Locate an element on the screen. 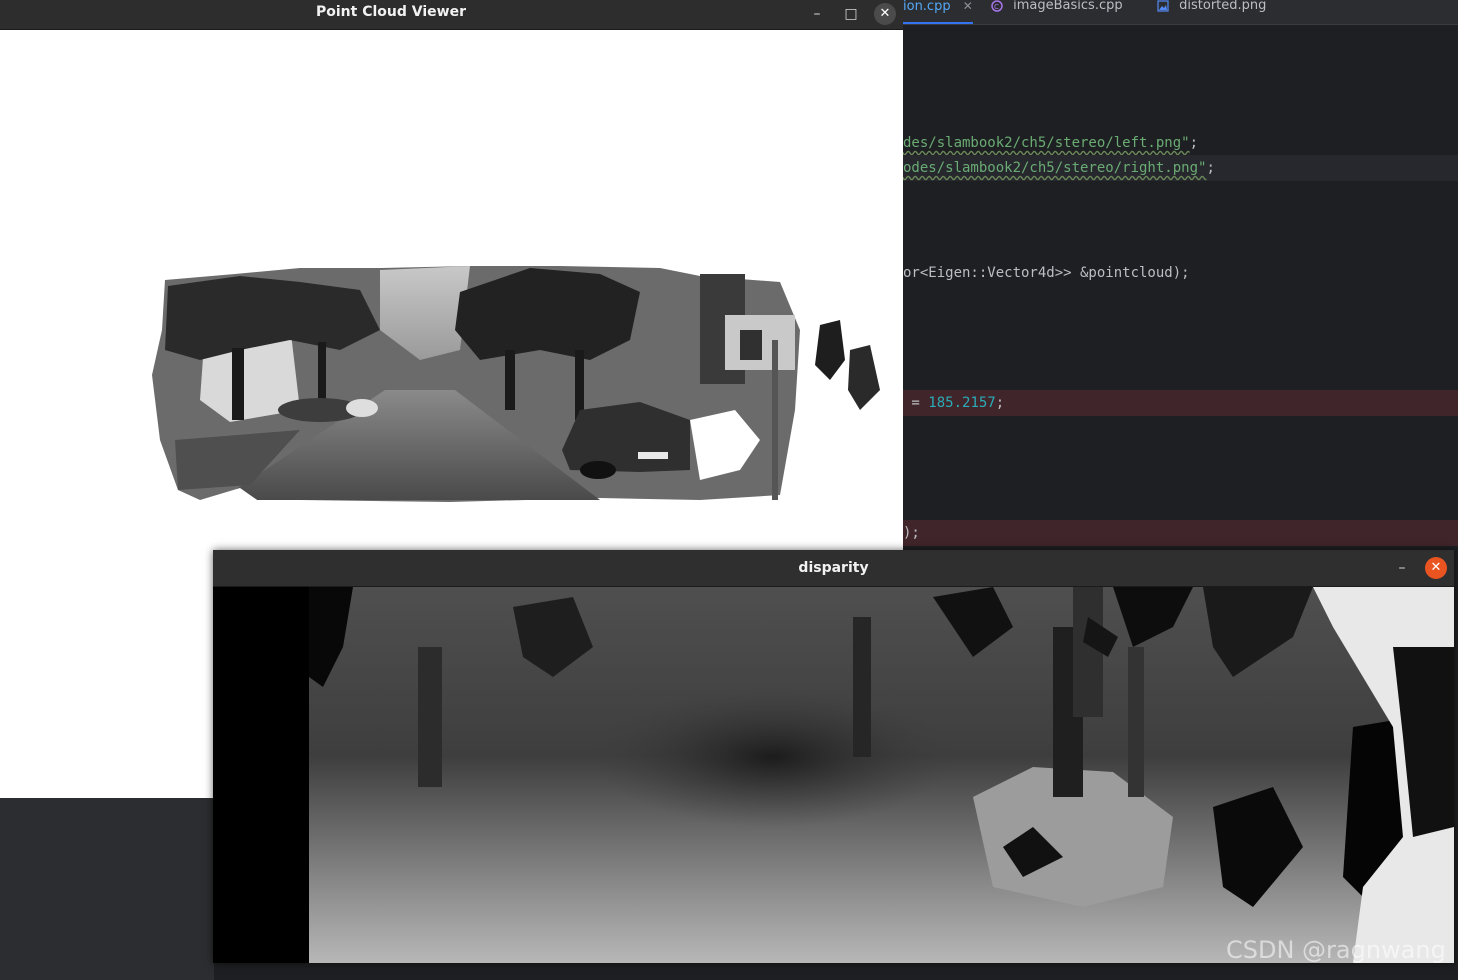  tab-ion-cpp: ion.cpp ✕ is located at coordinates (938, 12).